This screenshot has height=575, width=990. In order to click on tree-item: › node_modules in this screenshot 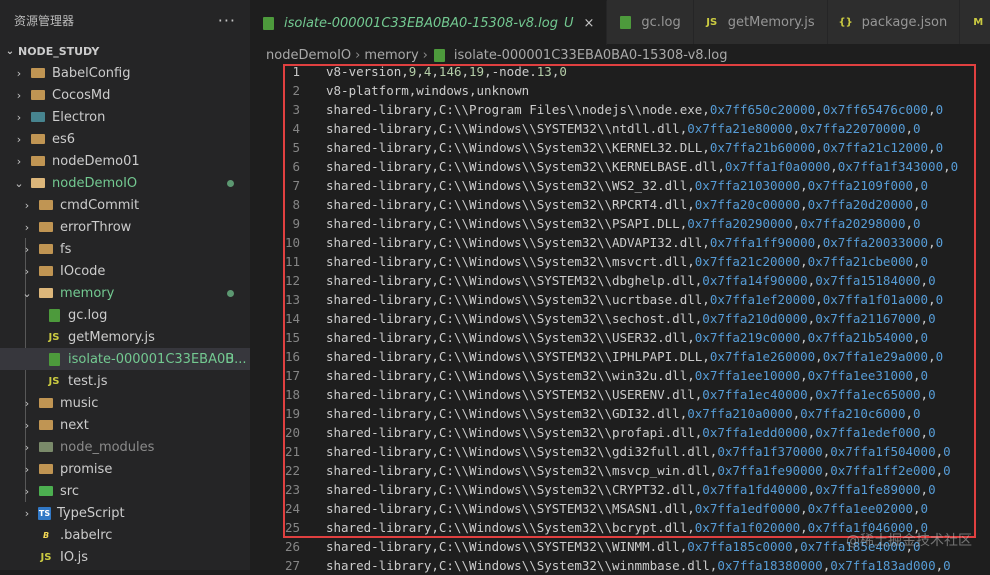, I will do `click(125, 447)`.